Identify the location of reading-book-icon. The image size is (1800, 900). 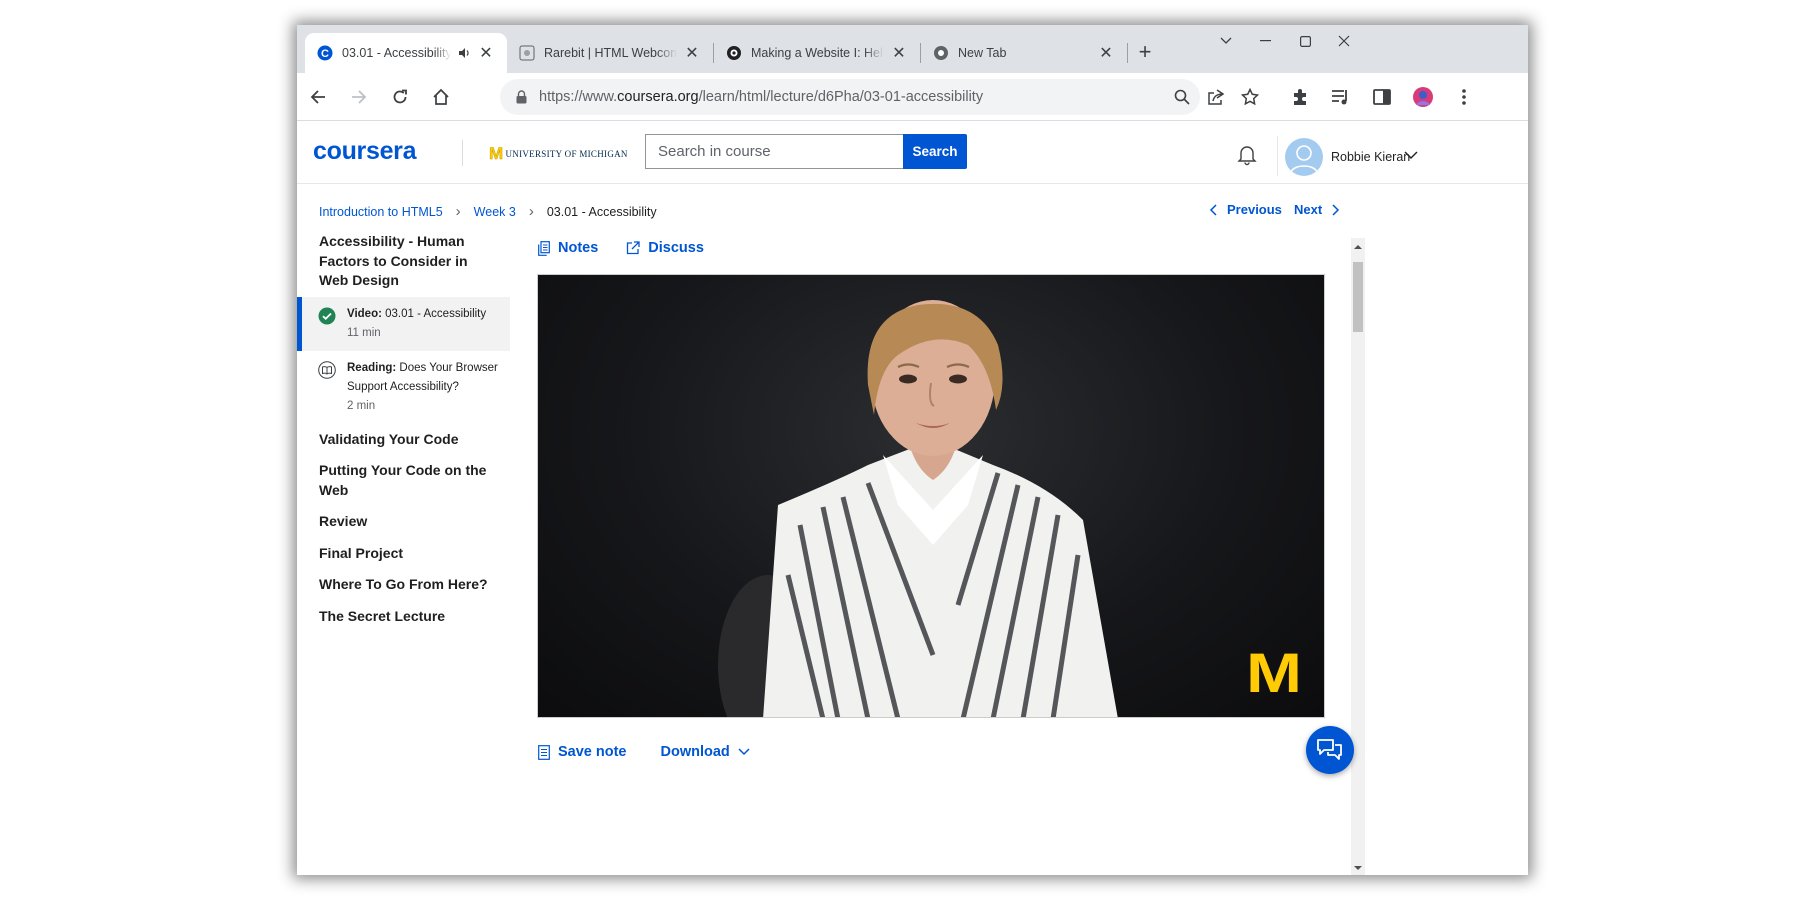
(327, 369).